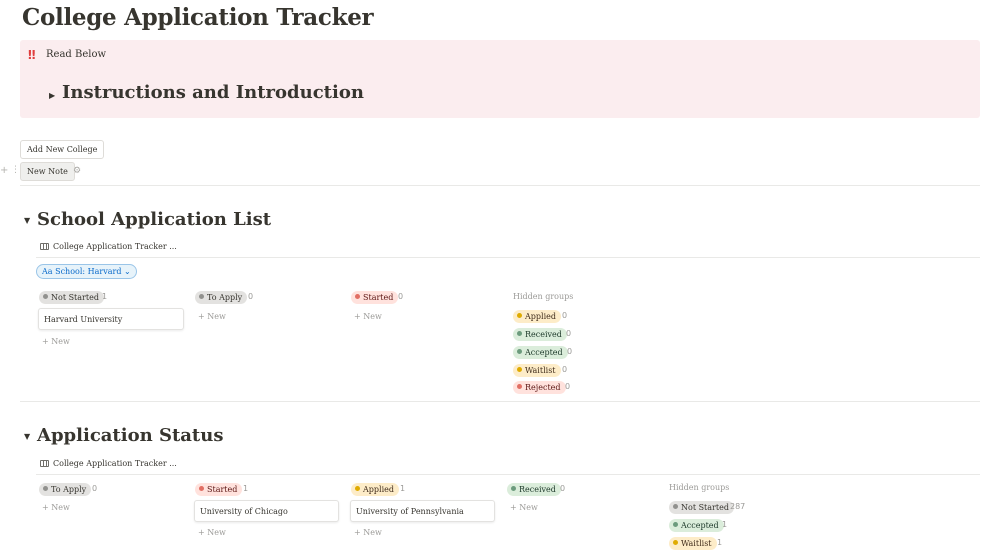 The height and width of the screenshot is (553, 1005). Describe the element at coordinates (52, 95) in the screenshot. I see `toggle-caret-right-icon: ▶` at that location.